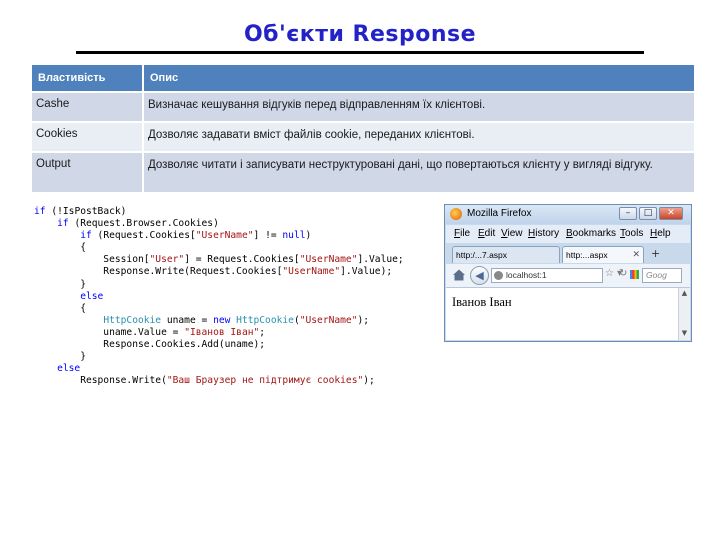 This screenshot has width=720, height=540. What do you see at coordinates (268, 236) in the screenshot?
I see `code-token: ] !=` at bounding box center [268, 236].